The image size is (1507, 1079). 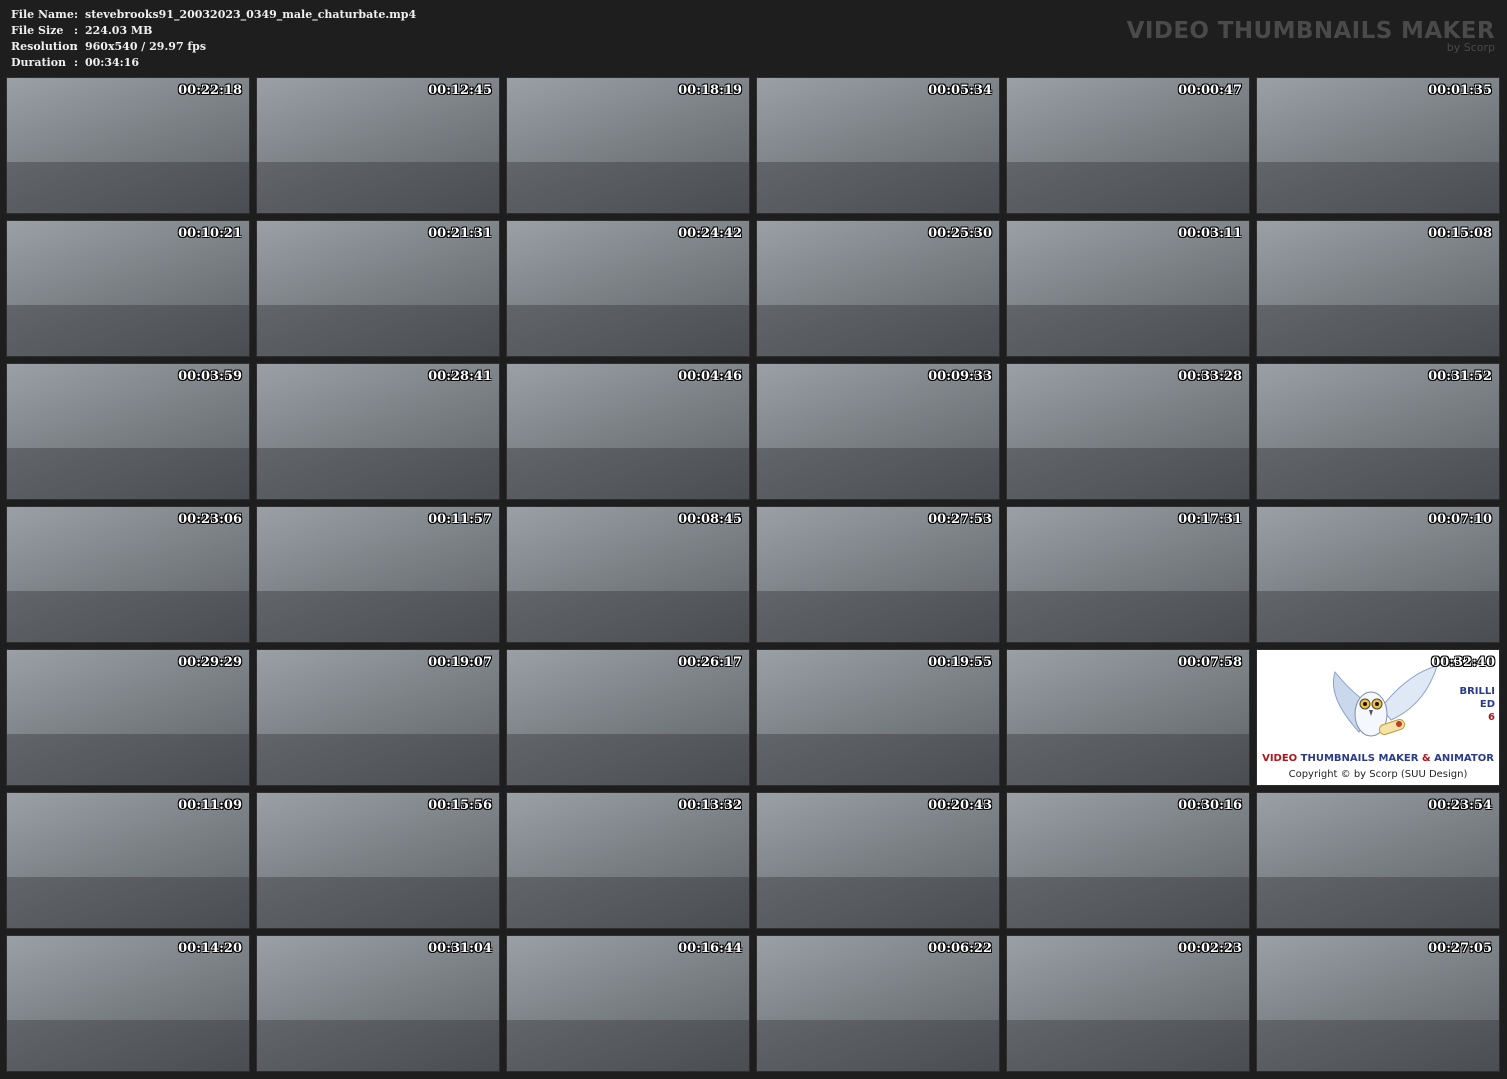 I want to click on promo-copyright: Copyright © by Scorp (SUU Design), so click(x=1378, y=774).